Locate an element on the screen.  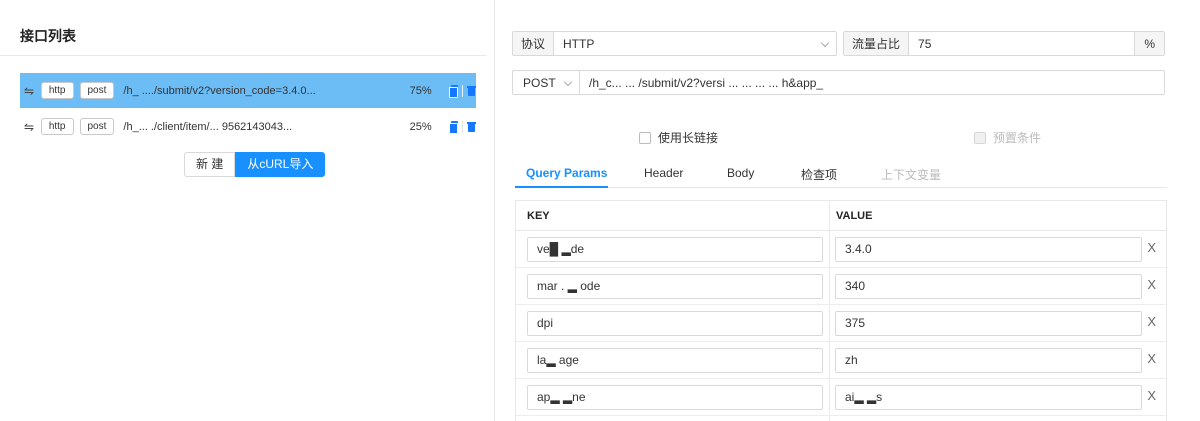
key-input: la▂ age is located at coordinates (675, 360).